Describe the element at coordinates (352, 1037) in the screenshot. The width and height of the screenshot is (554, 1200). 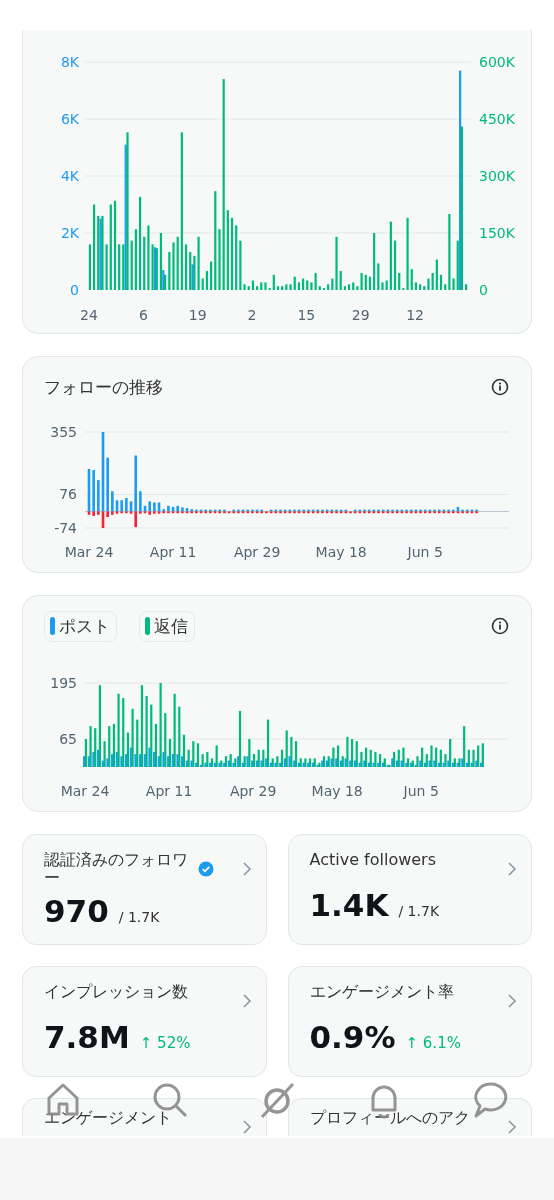
I see `stat-value: 0.9%` at that location.